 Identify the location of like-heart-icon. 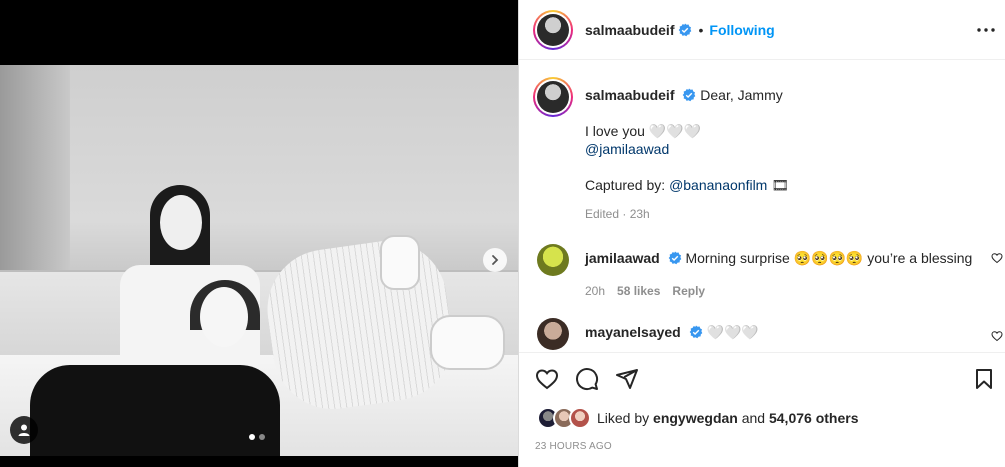
(547, 379).